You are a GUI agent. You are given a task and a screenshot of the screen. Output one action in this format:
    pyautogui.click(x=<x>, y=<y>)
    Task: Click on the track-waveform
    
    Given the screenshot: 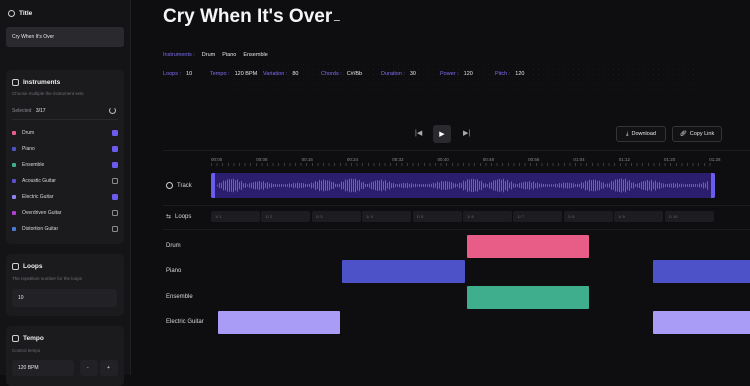 What is the action you would take?
    pyautogui.click(x=463, y=185)
    